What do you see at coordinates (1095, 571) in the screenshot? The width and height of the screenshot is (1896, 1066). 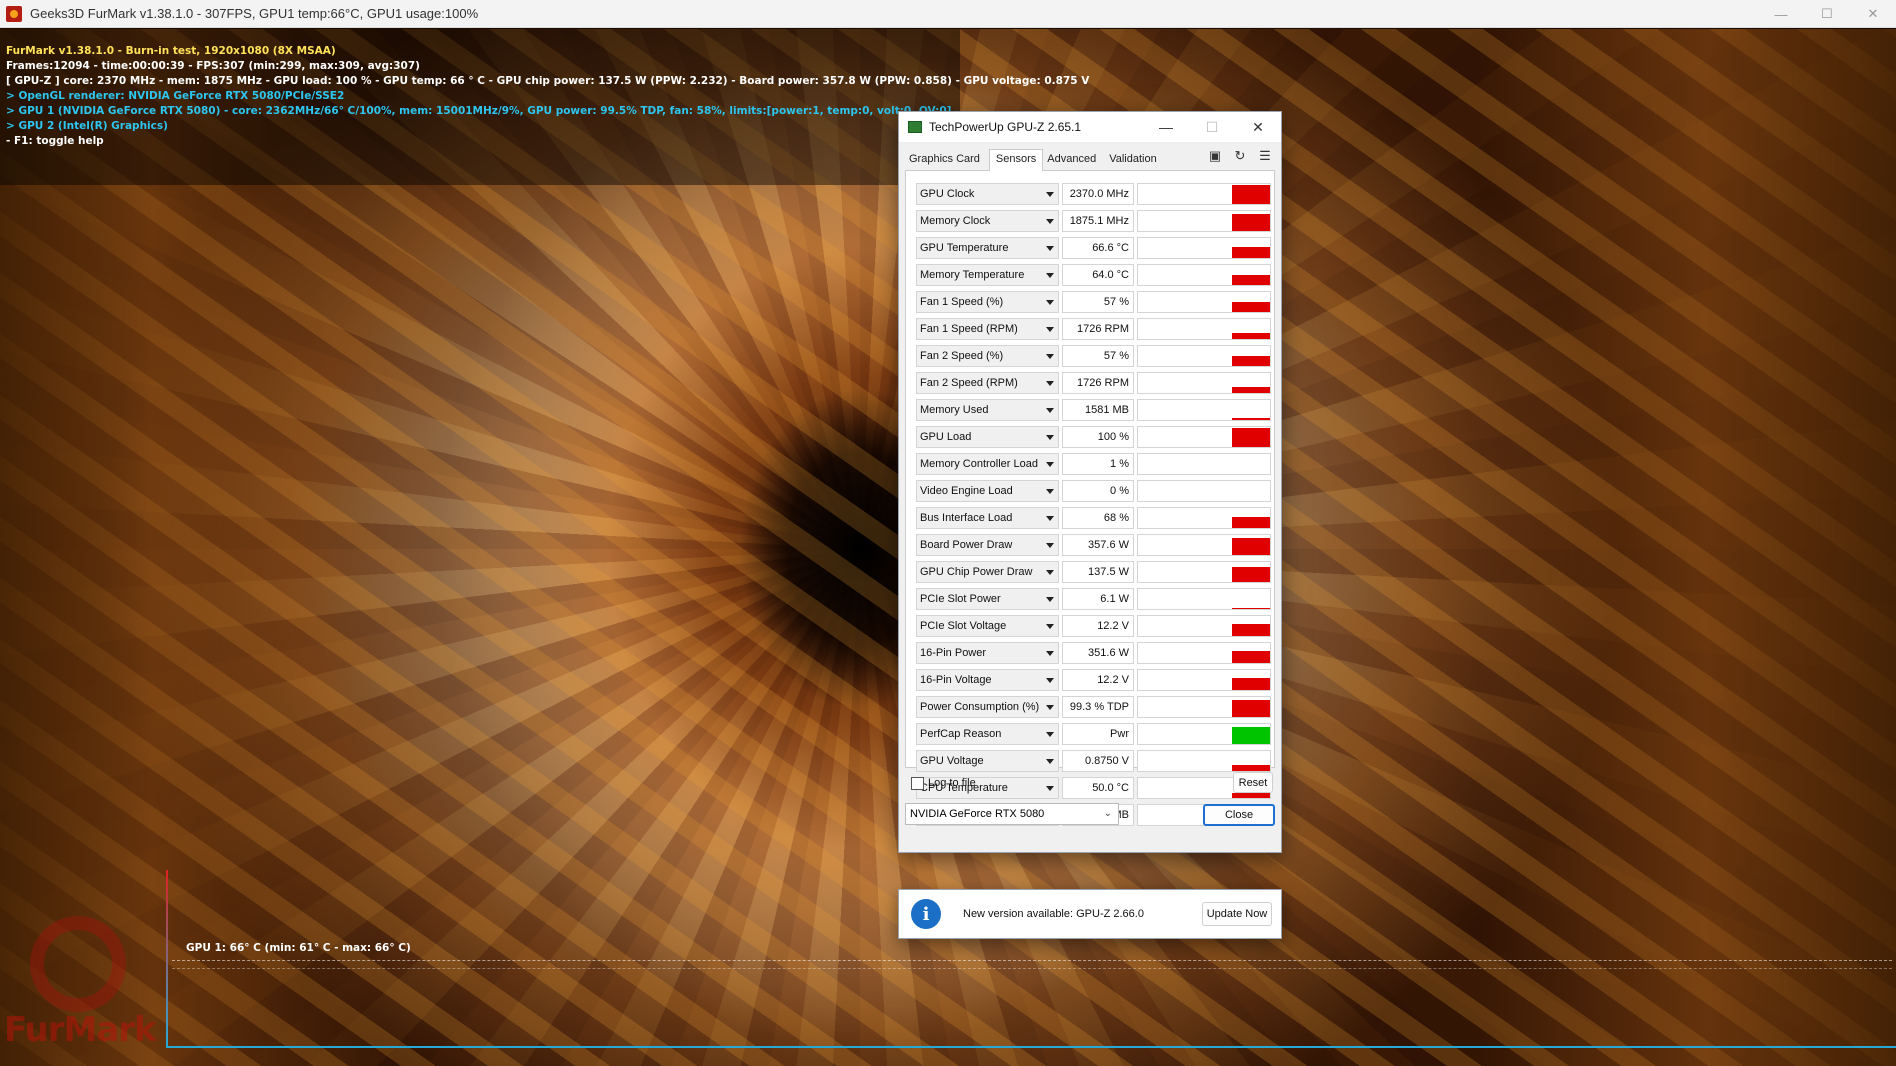 I see `sensor-row: GPU Chip Power Draw 137.5 W` at bounding box center [1095, 571].